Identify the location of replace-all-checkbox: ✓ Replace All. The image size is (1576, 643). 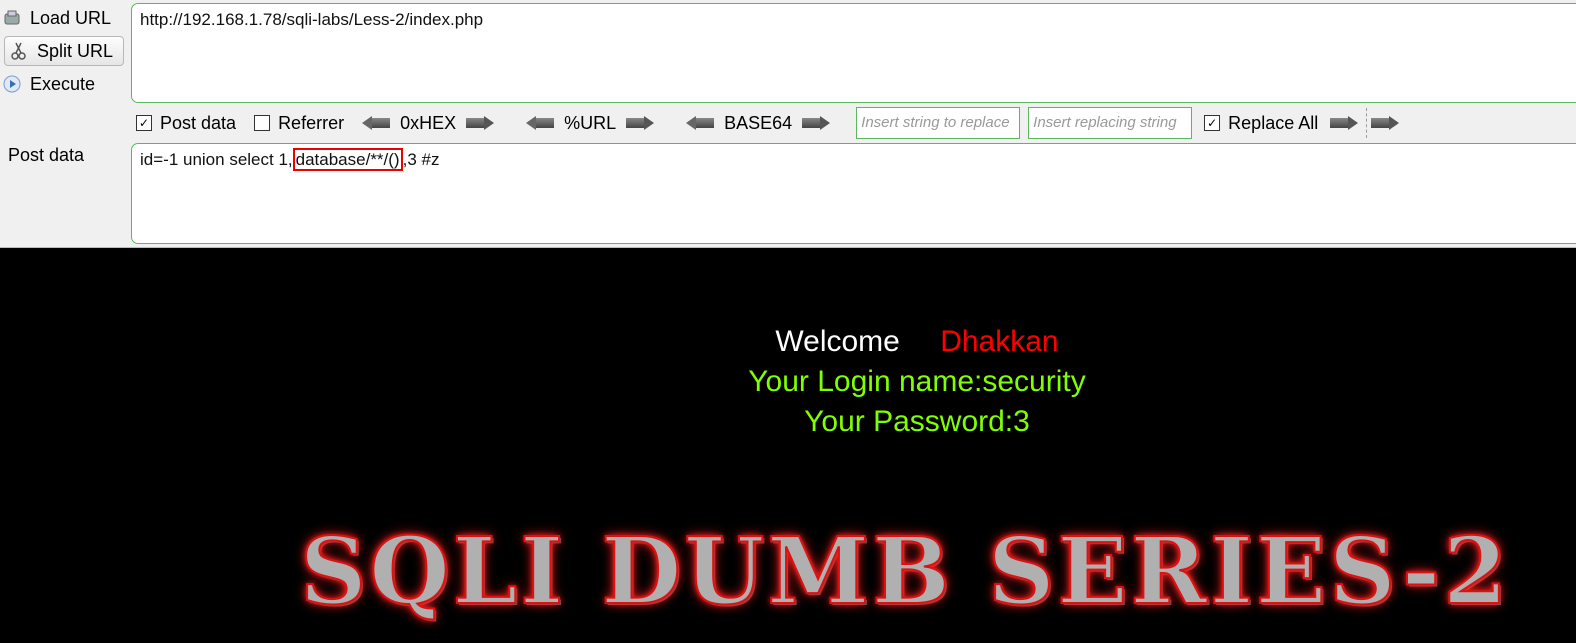
(1261, 123).